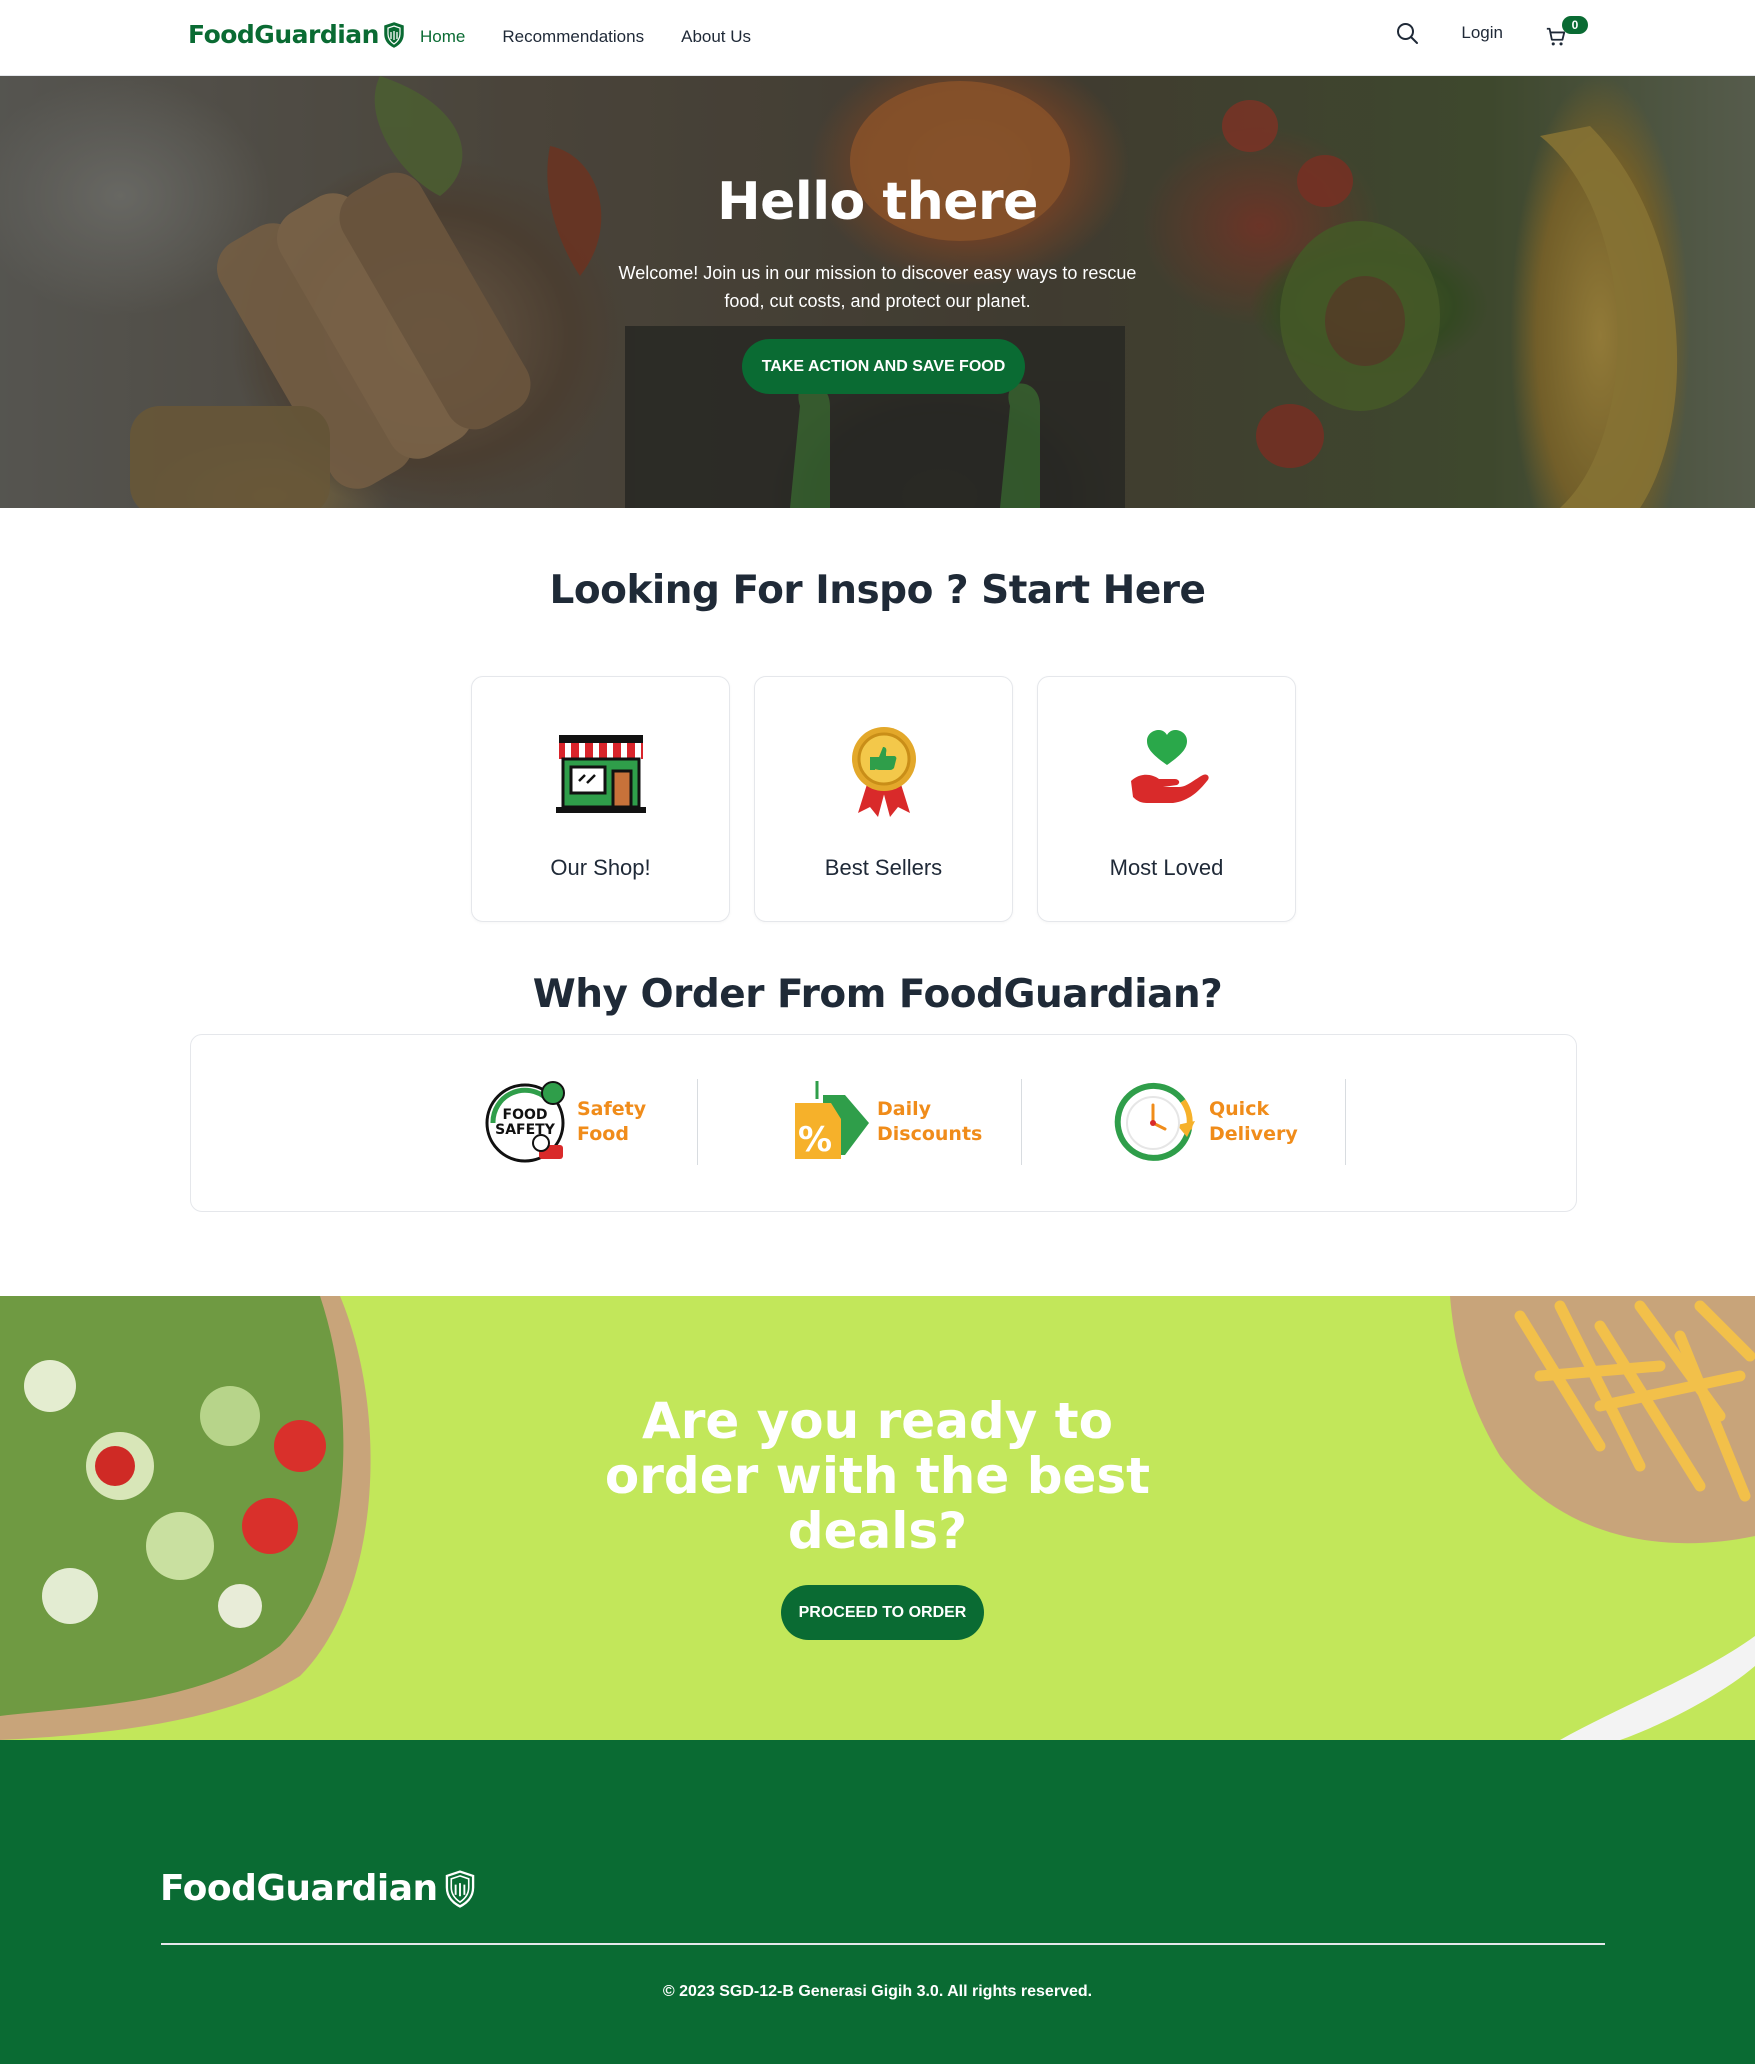  I want to click on nav-recommendations: Recommendations, so click(573, 37).